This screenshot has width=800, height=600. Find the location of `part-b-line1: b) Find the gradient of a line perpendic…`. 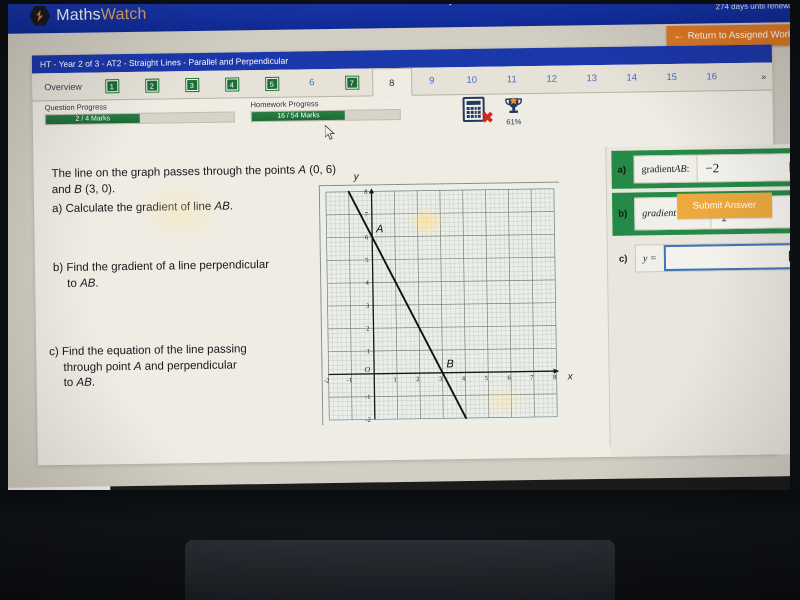

part-b-line1: b) Find the gradient of a line perpendic… is located at coordinates (161, 266).